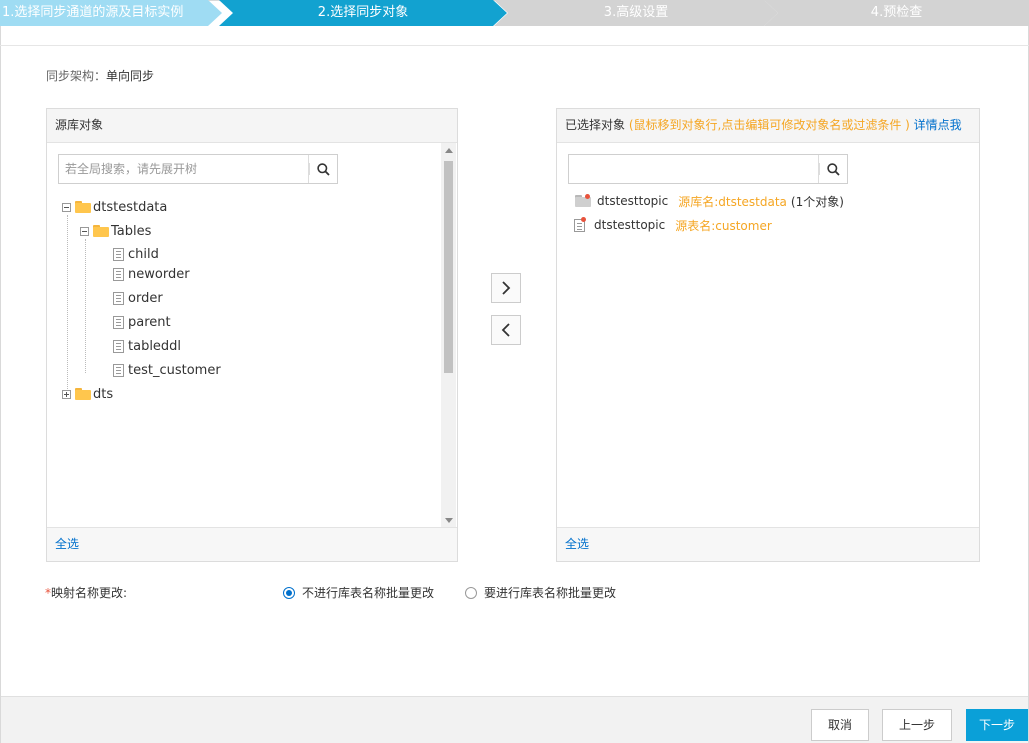  I want to click on selected-item-source: 源库名:dtstestdata, so click(732, 201).